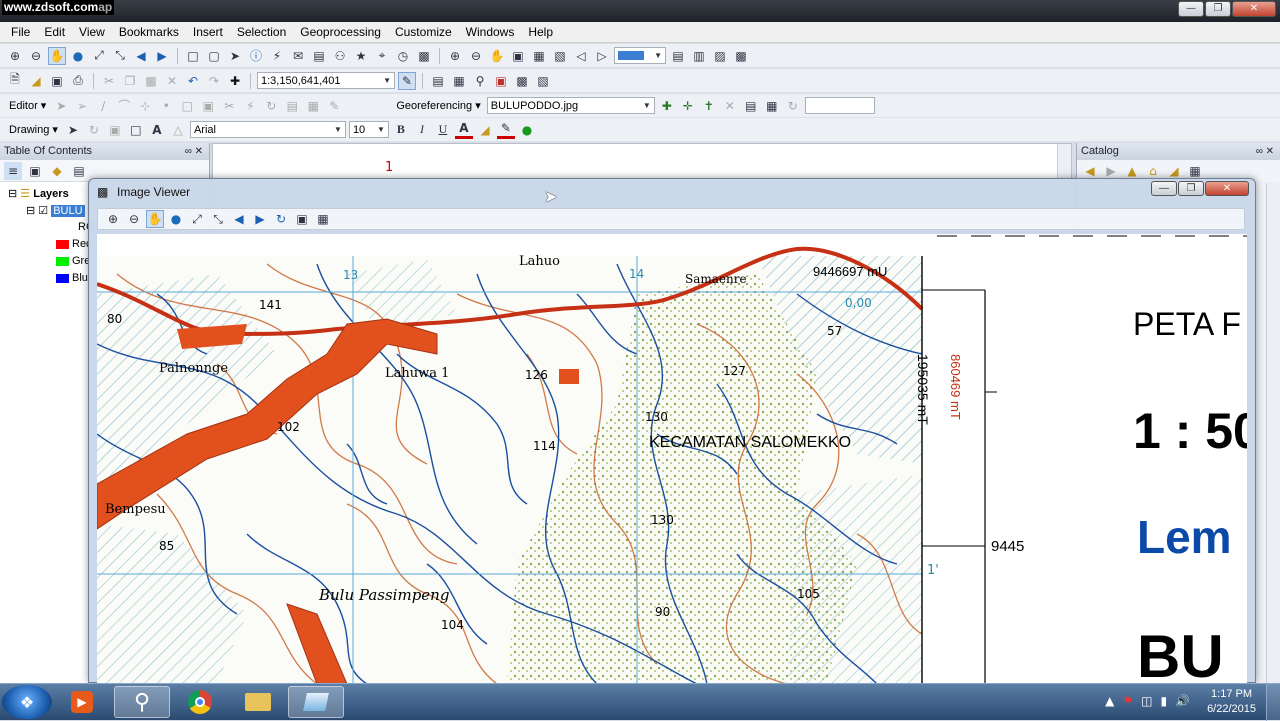  I want to click on pan-hand-icon: ✋, so click(57, 55).